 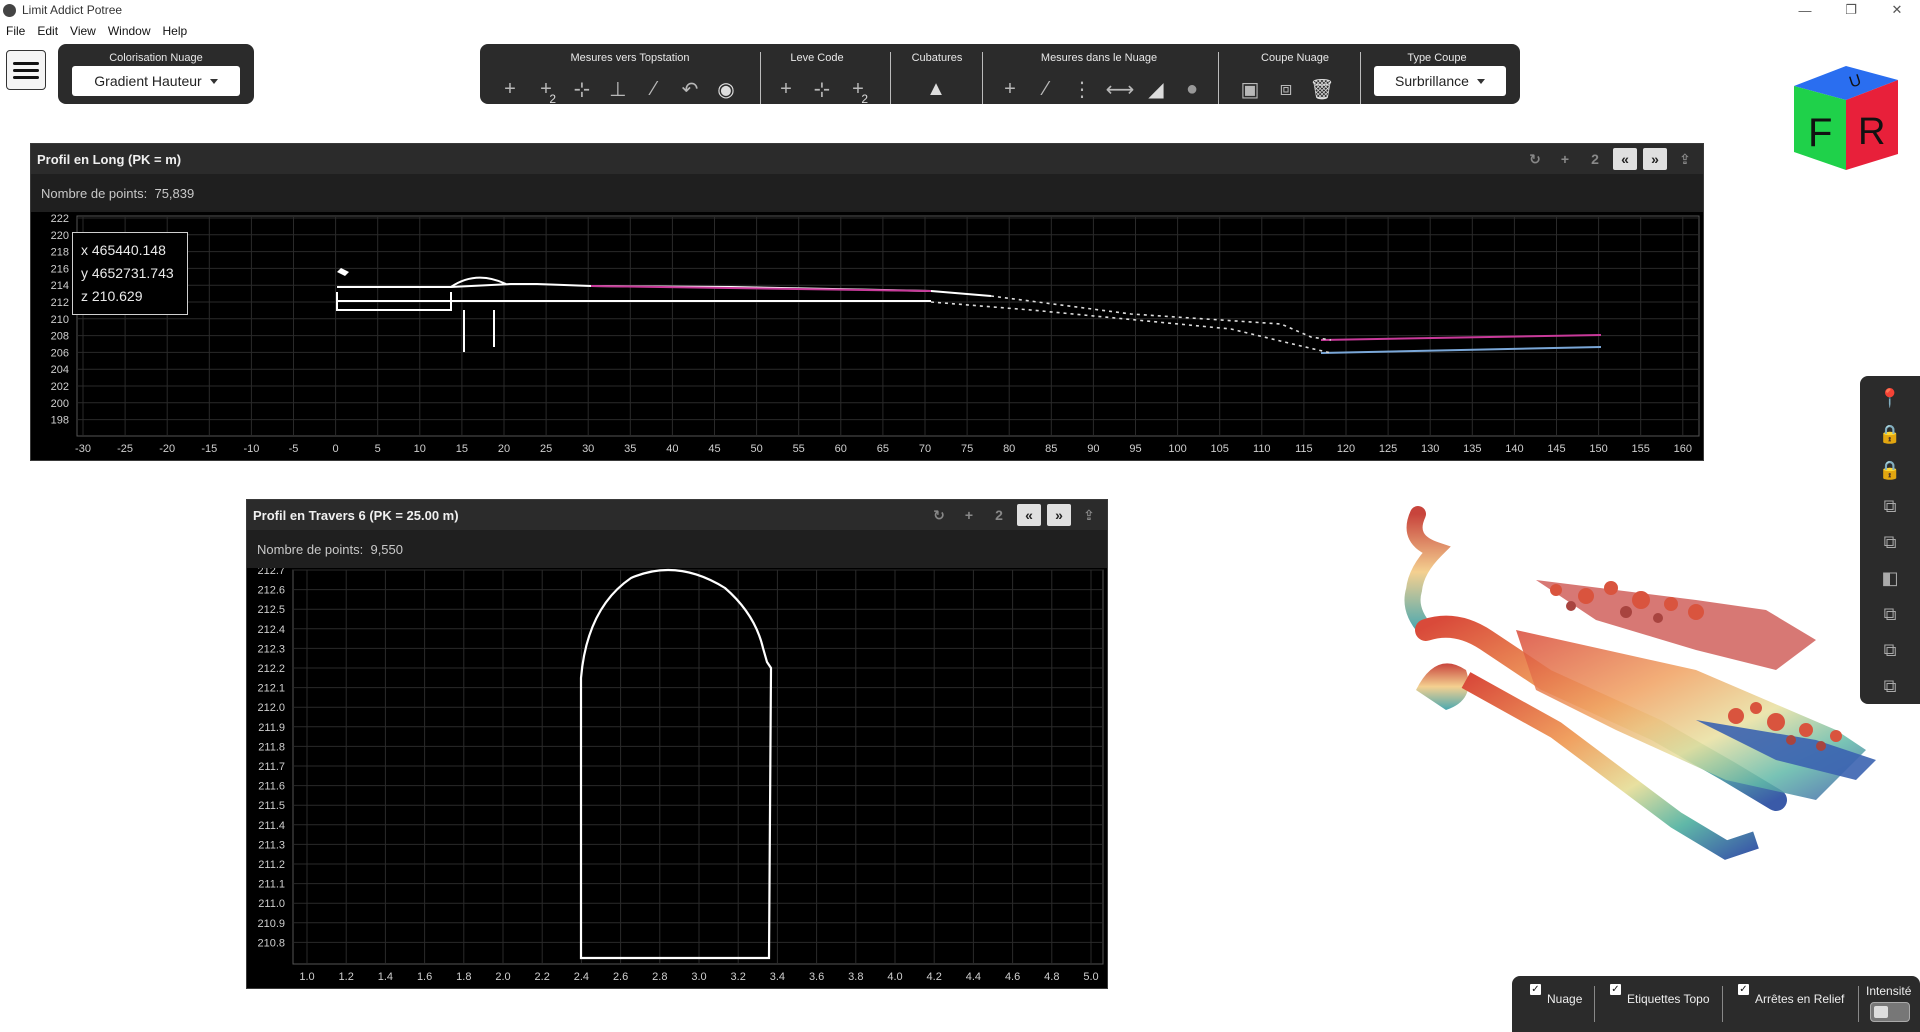 What do you see at coordinates (960, 10) in the screenshot?
I see `title-bar: Limit Addict Potree — ❐ ✕` at bounding box center [960, 10].